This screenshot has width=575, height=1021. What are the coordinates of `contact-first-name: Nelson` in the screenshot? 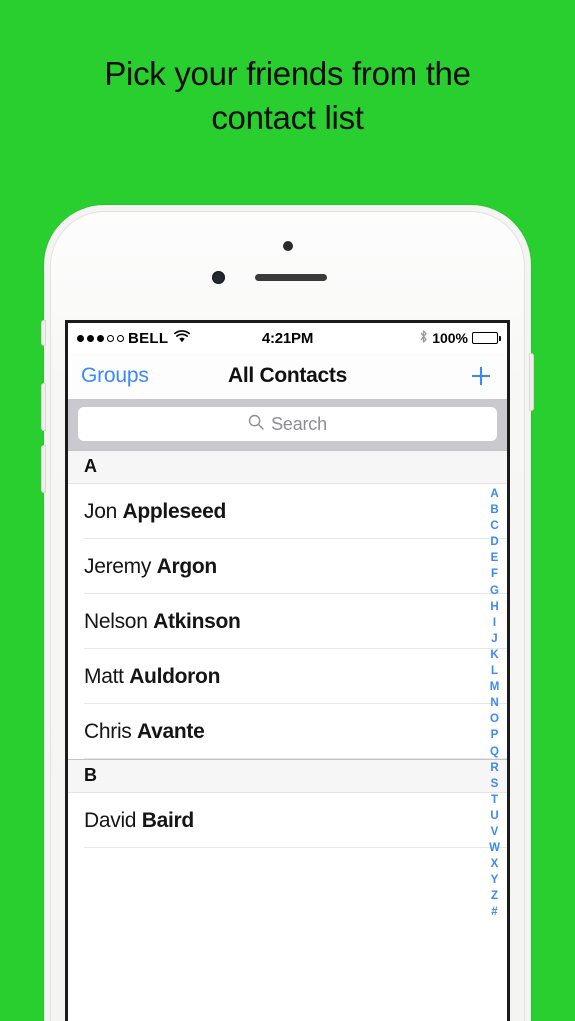 It's located at (119, 621).